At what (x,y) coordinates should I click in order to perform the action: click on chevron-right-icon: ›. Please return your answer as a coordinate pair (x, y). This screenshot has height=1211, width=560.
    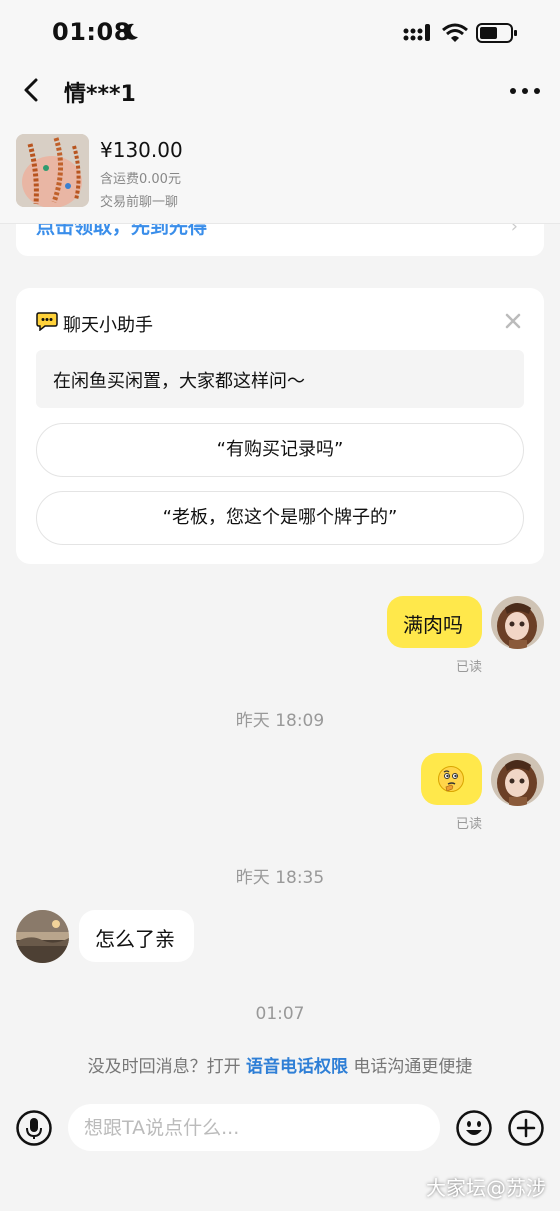
    Looking at the image, I should click on (514, 230).